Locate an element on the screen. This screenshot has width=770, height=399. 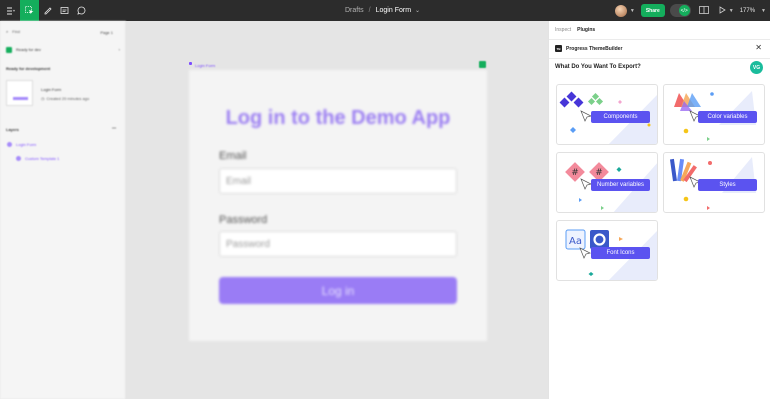
ready-section-title: Ready for development is located at coordinates (28, 68).